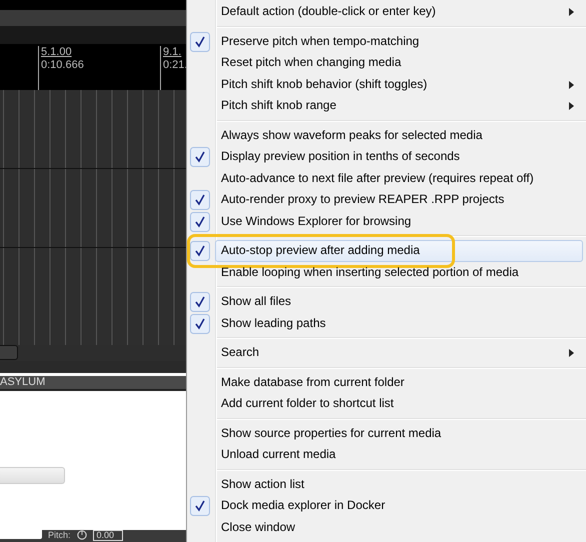 The image size is (586, 542). I want to click on panel-title: ASYLUM, so click(93, 383).